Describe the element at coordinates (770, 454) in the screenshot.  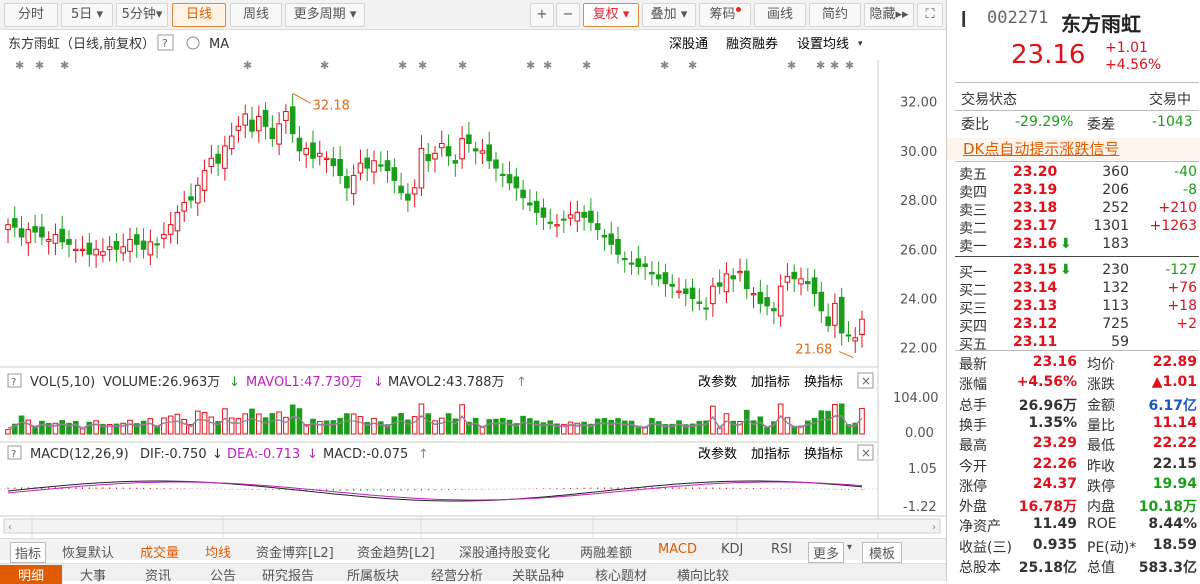
I see `macd-add-indicator: 加指标` at that location.